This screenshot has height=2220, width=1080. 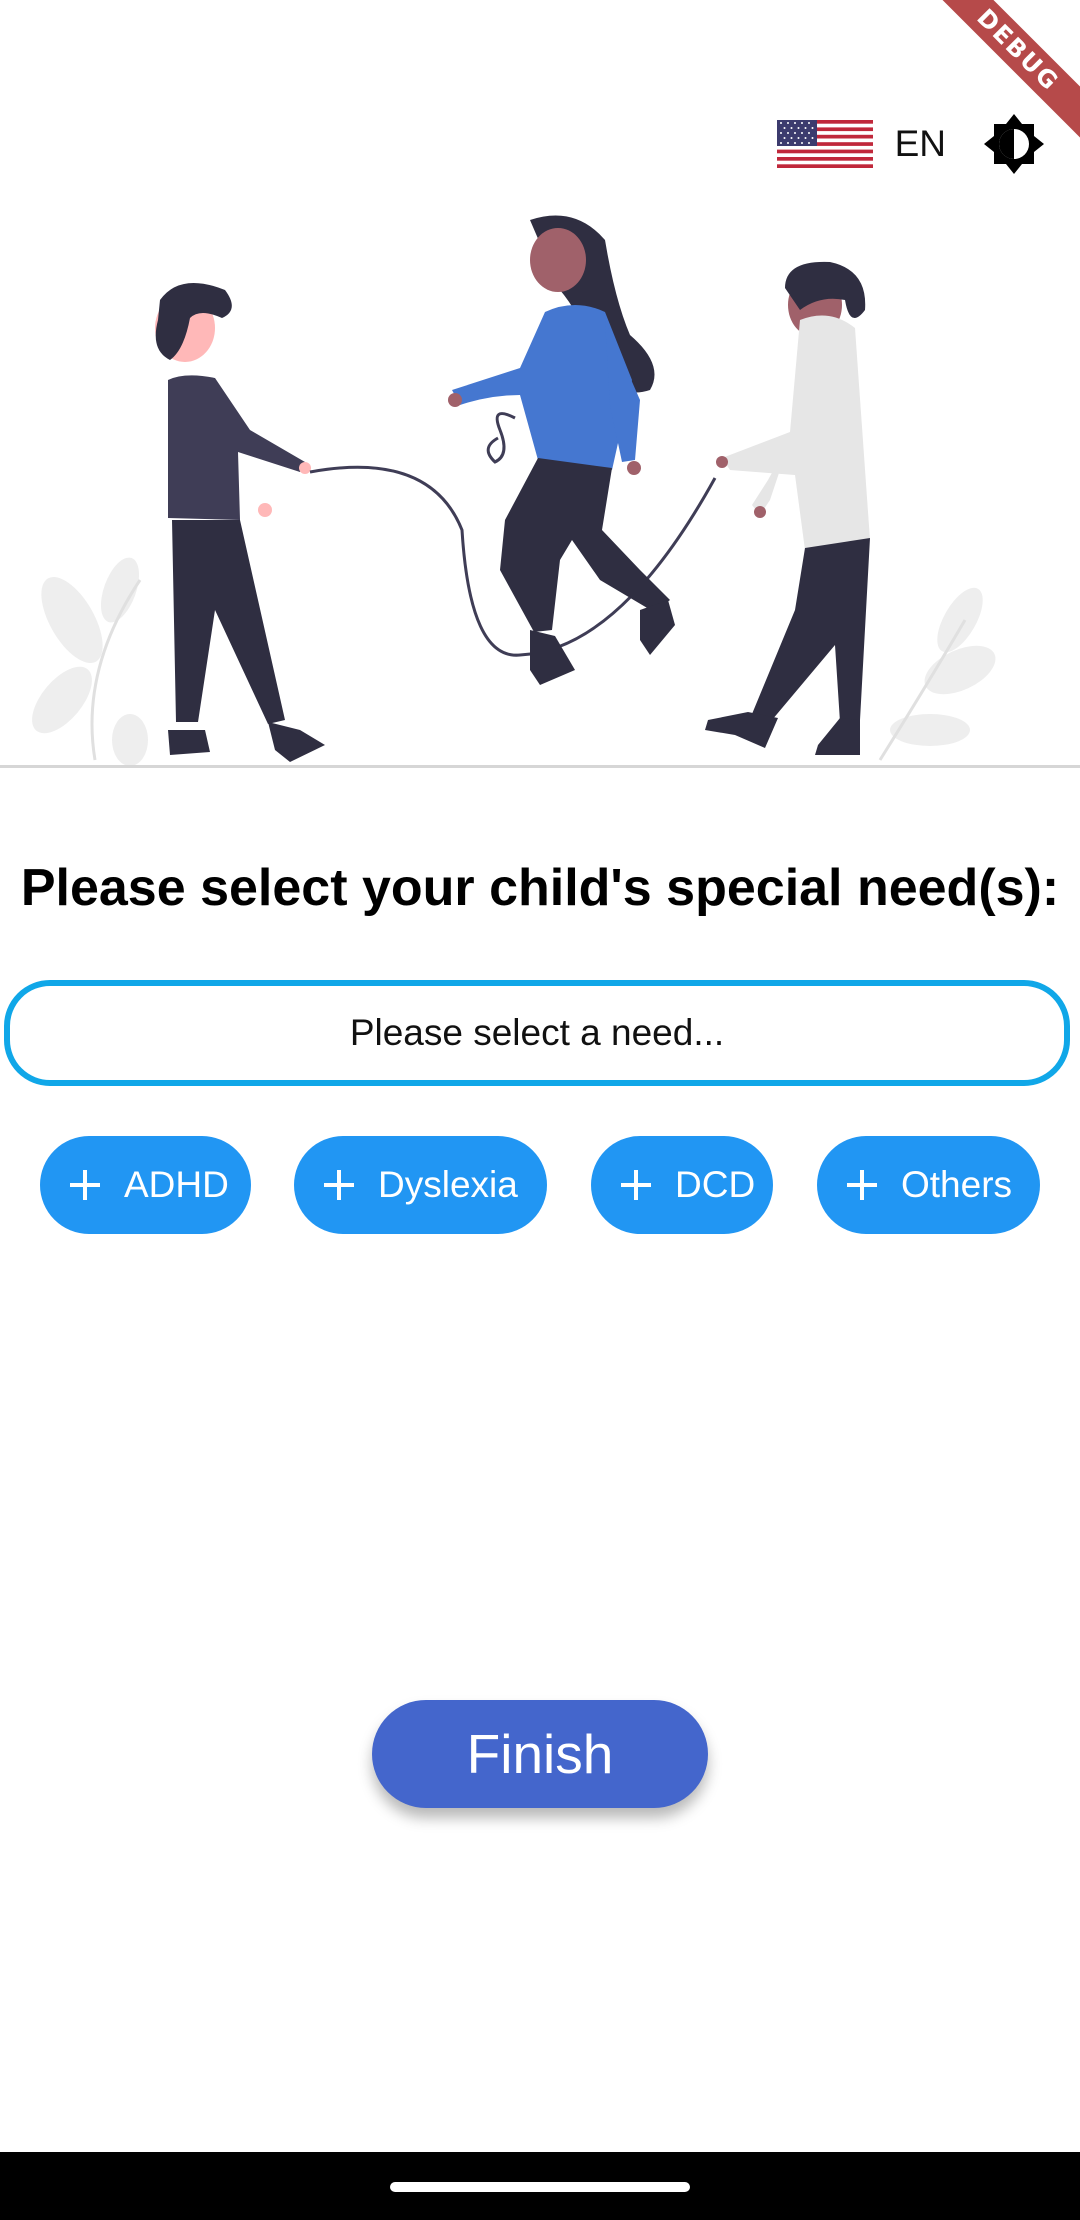 I want to click on theme-toggle-button, so click(x=1014, y=144).